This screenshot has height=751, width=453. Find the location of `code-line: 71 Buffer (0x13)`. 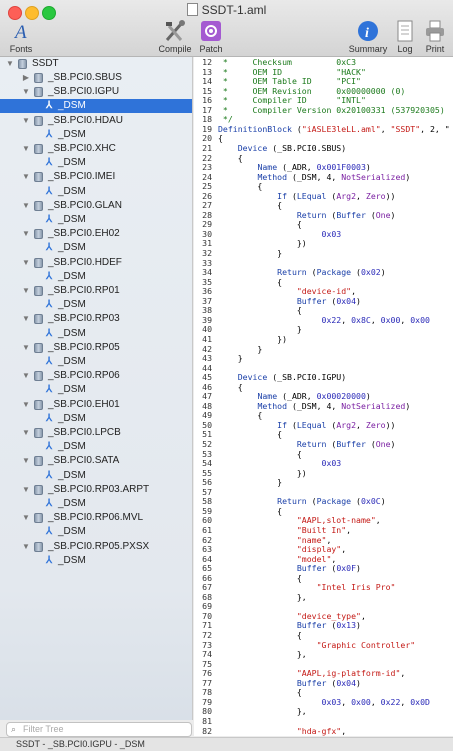

code-line: 71 Buffer (0x13) is located at coordinates (277, 625).